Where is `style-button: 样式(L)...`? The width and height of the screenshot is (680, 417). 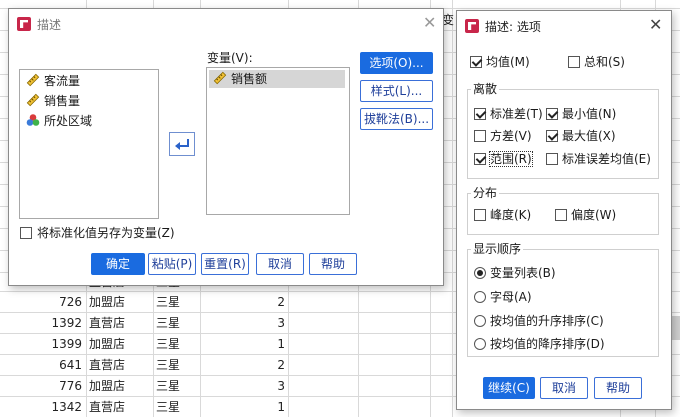
style-button: 样式(L)... is located at coordinates (396, 91).